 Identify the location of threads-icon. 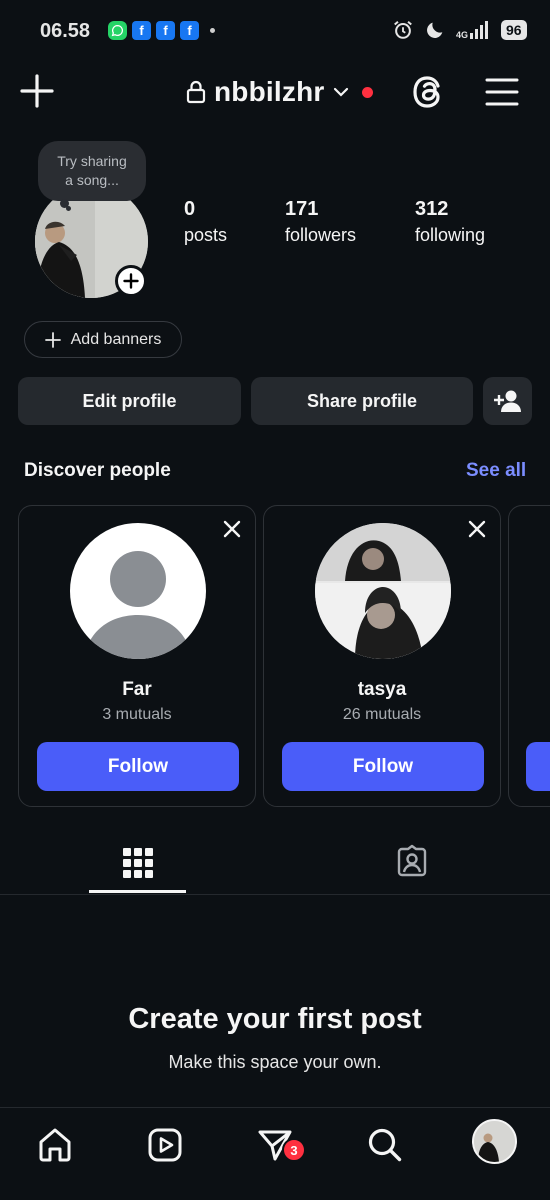
(426, 92).